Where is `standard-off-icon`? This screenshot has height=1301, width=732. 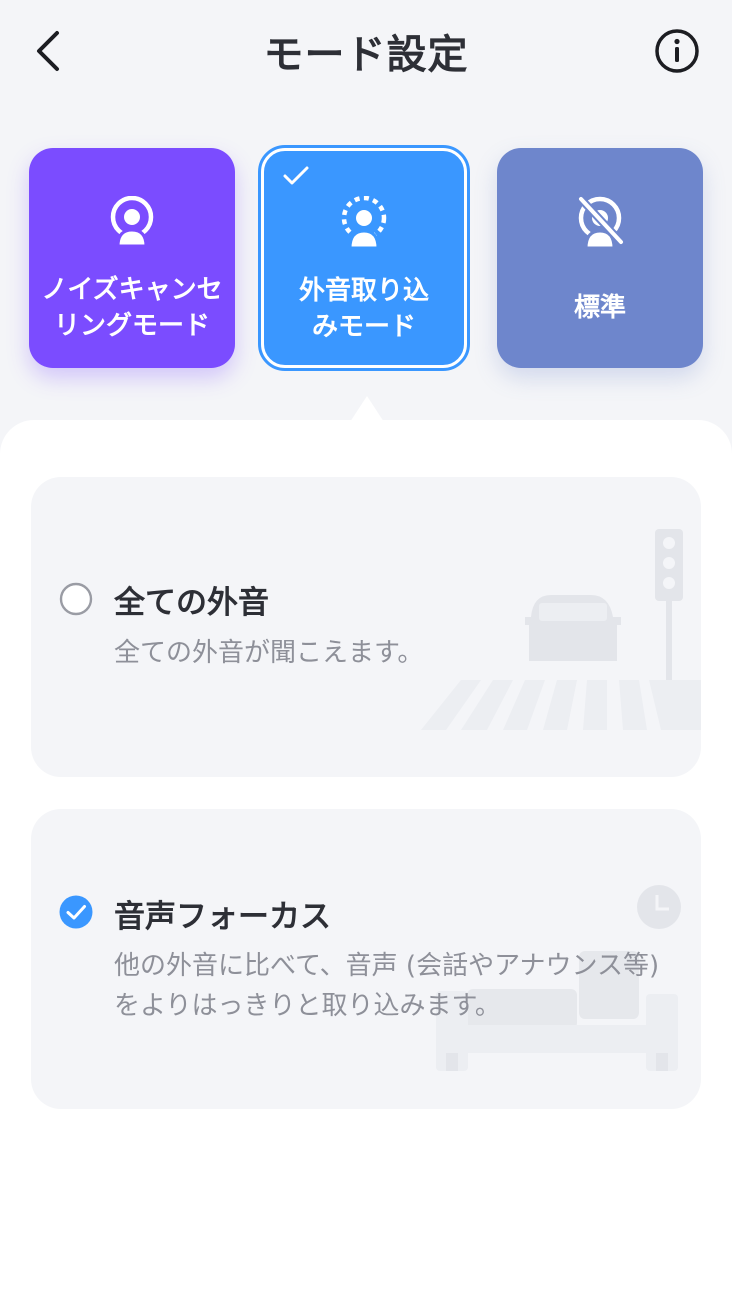 standard-off-icon is located at coordinates (600, 223).